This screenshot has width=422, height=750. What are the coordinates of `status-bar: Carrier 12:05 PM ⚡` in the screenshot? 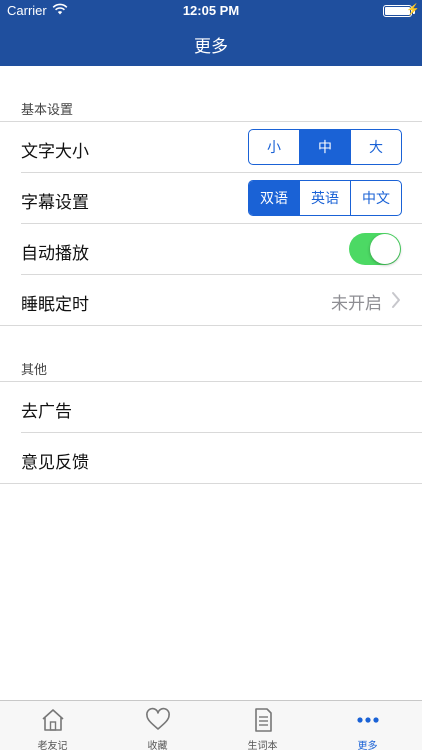 It's located at (211, 11).